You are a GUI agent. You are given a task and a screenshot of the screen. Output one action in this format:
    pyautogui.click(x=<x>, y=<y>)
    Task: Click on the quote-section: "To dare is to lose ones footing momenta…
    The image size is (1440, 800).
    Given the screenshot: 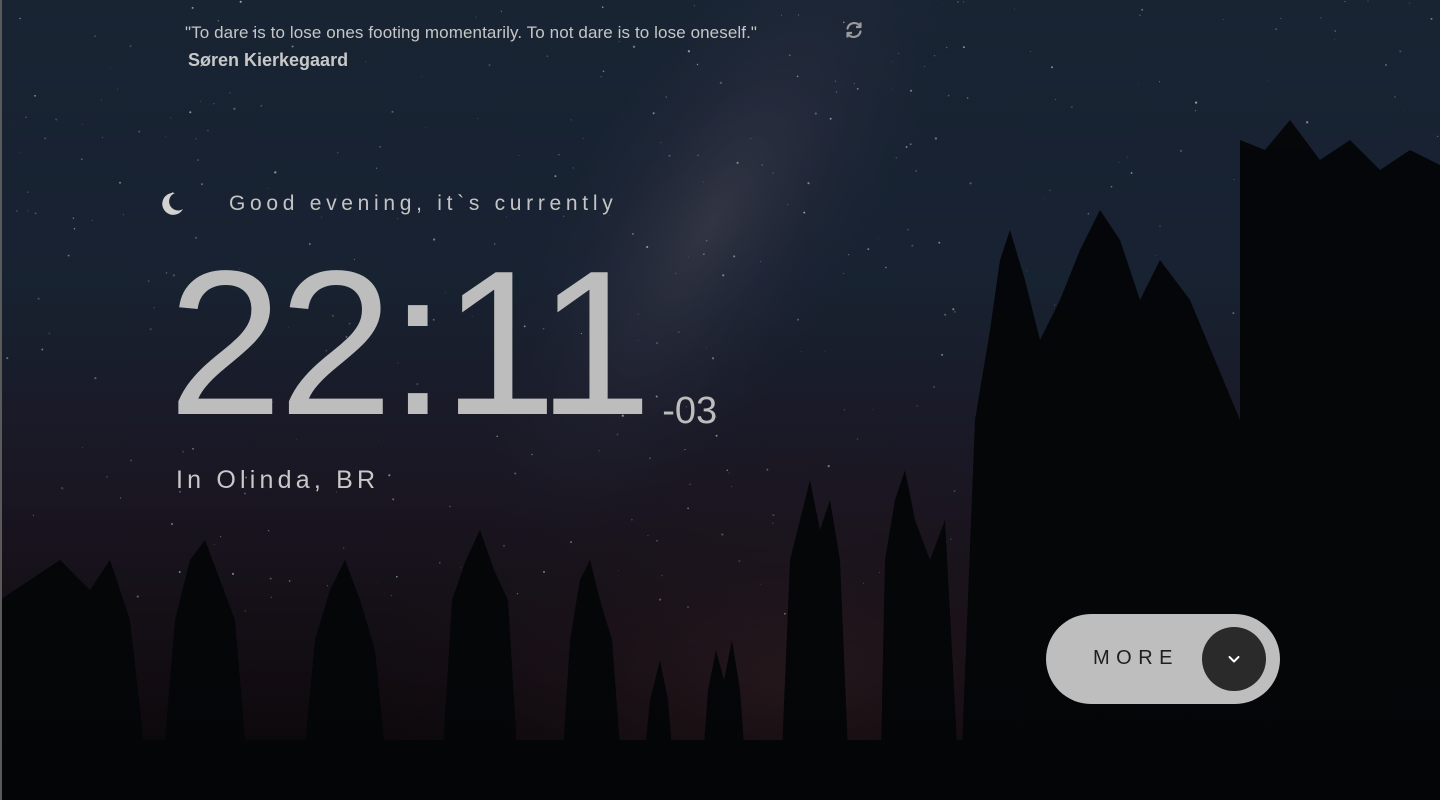 What is the action you would take?
    pyautogui.click(x=545, y=46)
    